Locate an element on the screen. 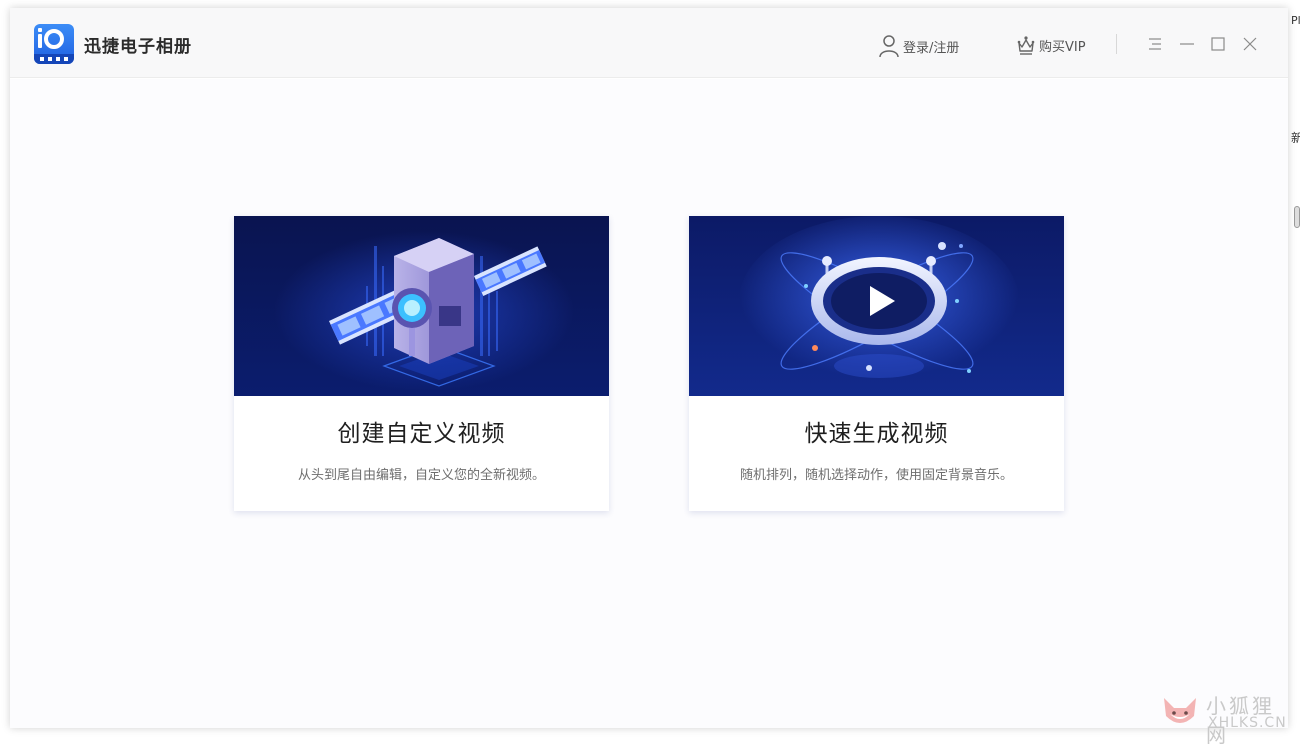 This screenshot has width=1300, height=748. maximize-button is located at coordinates (1218, 44).